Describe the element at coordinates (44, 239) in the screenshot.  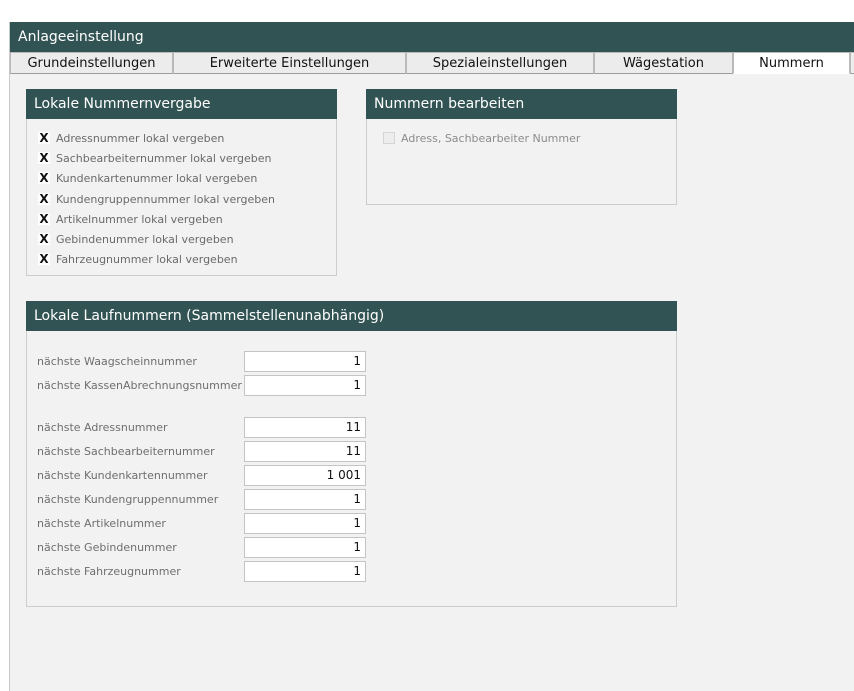
I see `checkbox-gebindenummer: X` at that location.